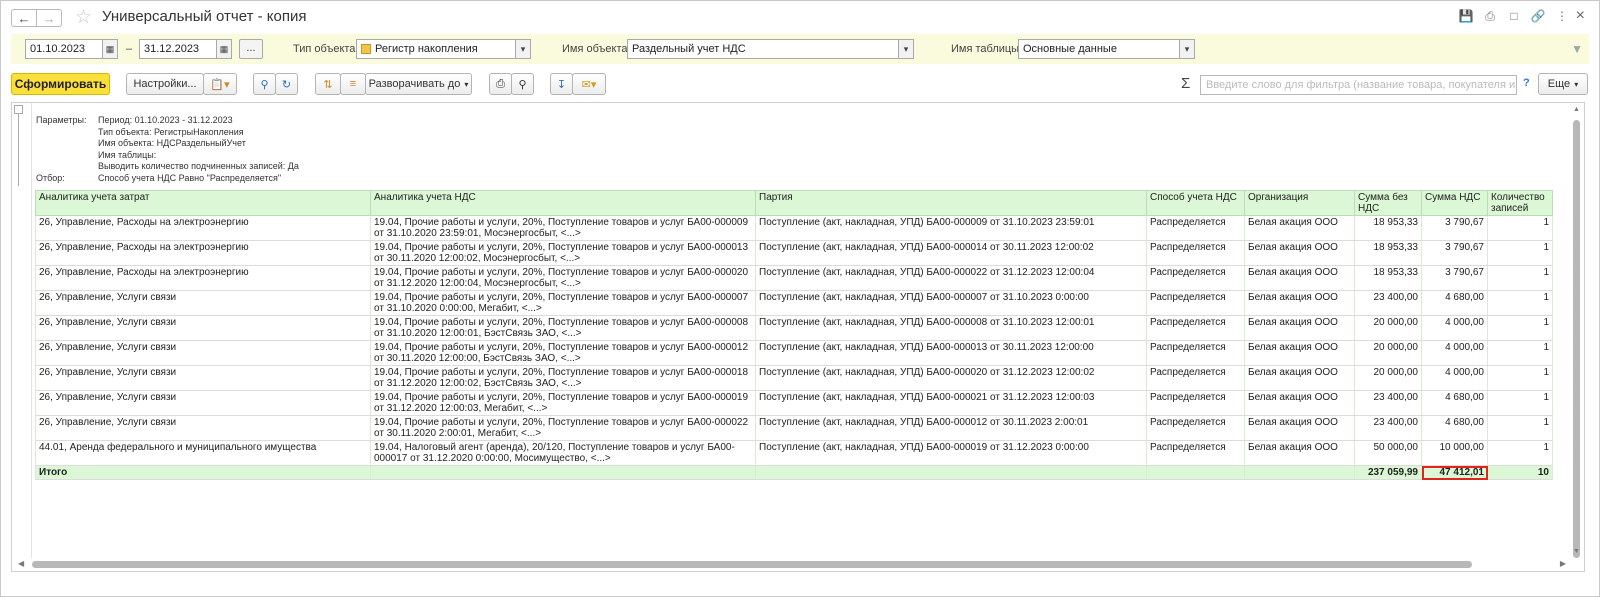 This screenshot has height=597, width=1600. What do you see at coordinates (21, 563) in the screenshot?
I see `scroll-left-icon: ◀` at bounding box center [21, 563].